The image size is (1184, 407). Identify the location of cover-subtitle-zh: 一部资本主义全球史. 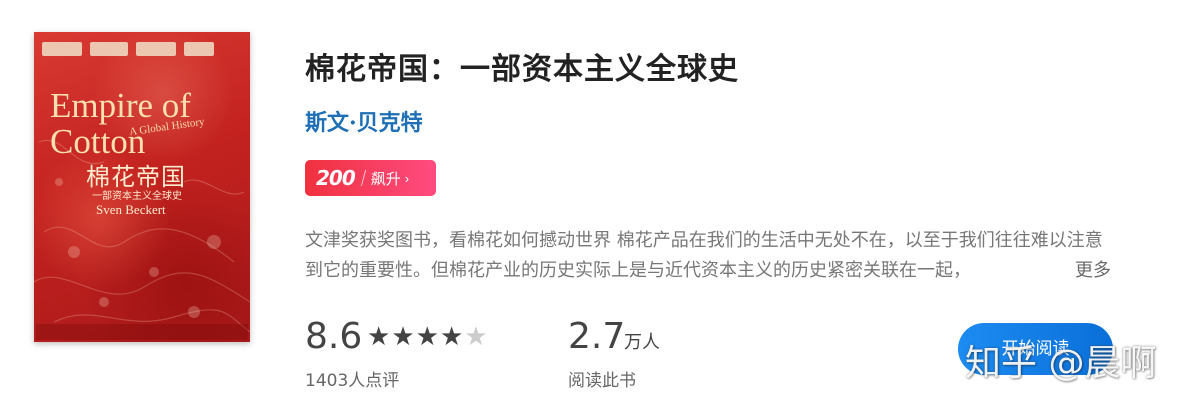
(137, 196).